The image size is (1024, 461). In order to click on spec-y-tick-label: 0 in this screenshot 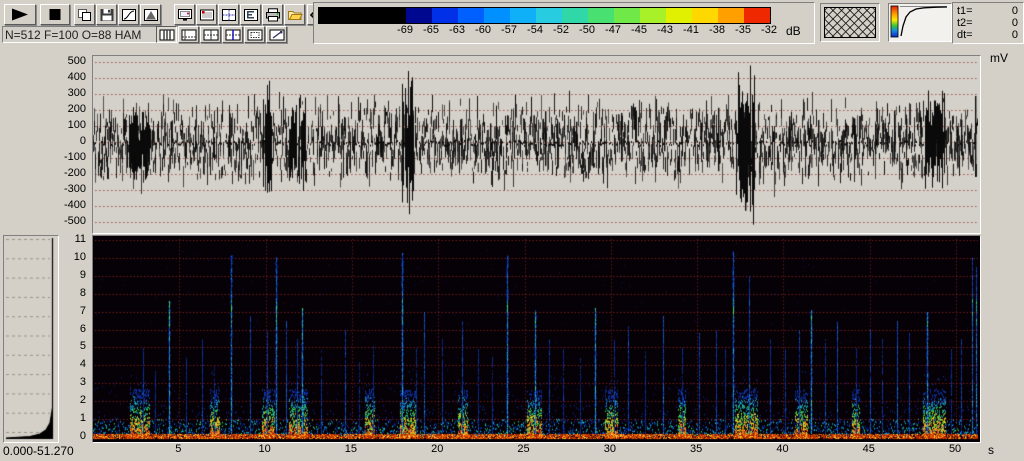, I will do `click(82, 436)`.